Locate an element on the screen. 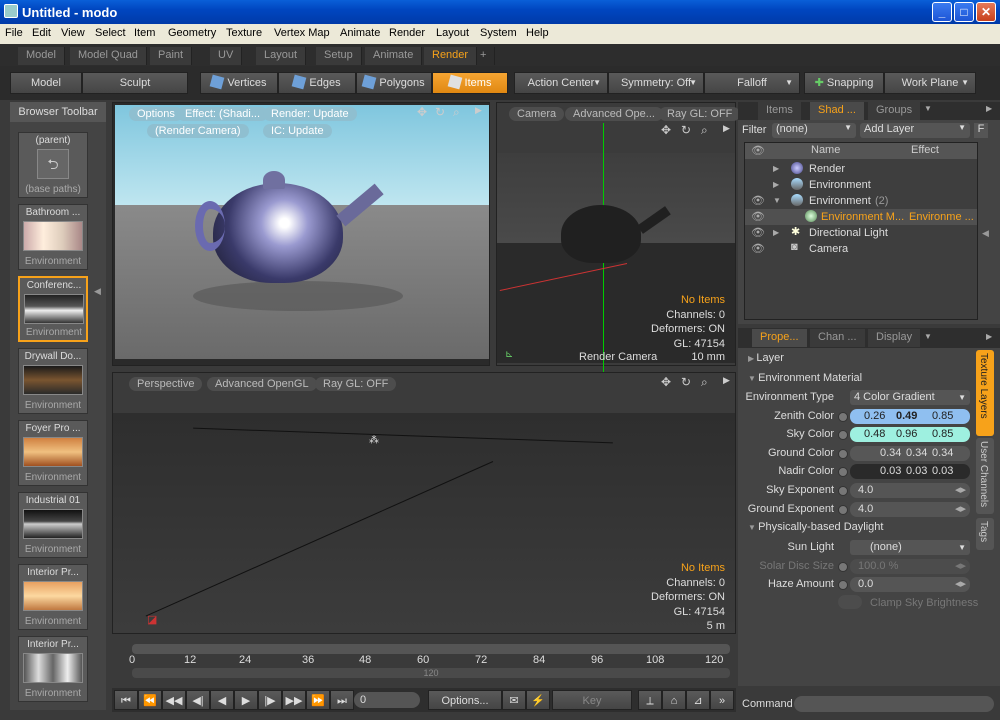 This screenshot has width=1000, height=720. range-slider: 120 is located at coordinates (431, 673).